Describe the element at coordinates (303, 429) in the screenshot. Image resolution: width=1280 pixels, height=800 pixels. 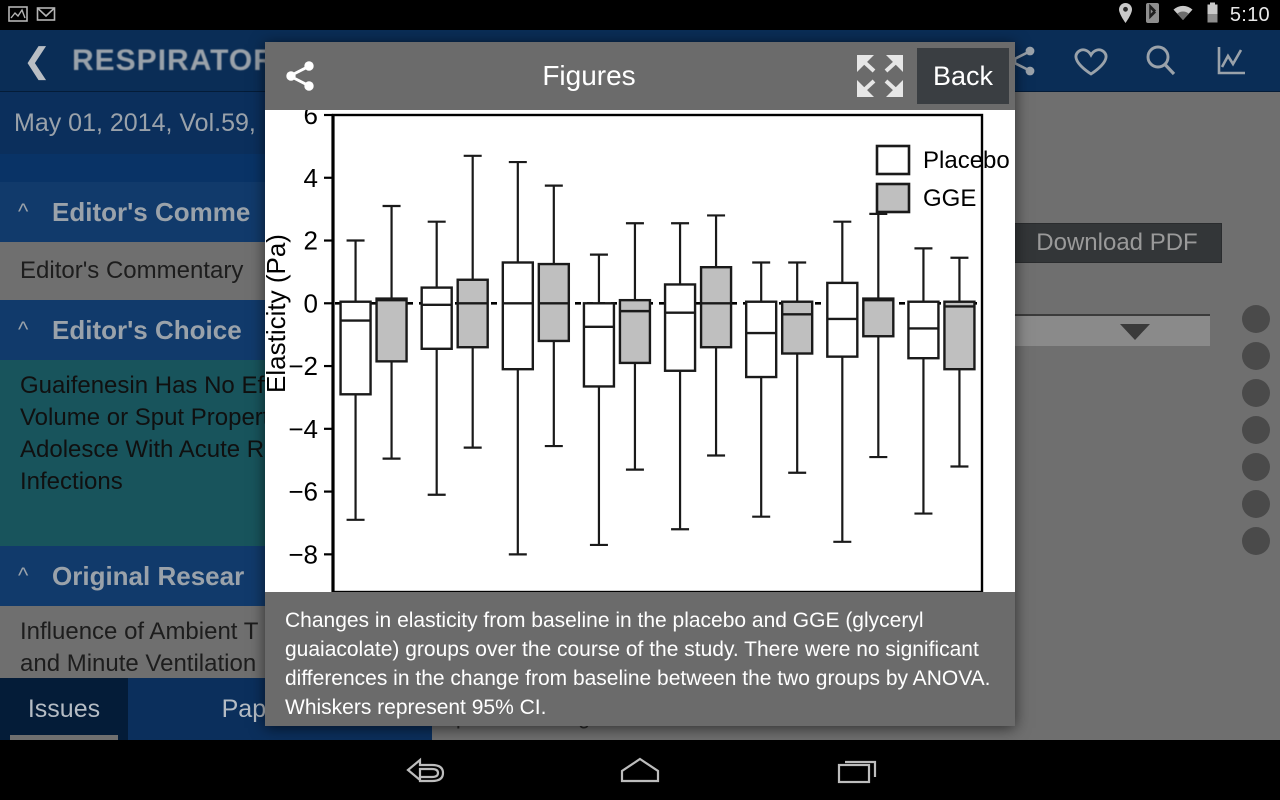
I see `svg-text: −4` at that location.